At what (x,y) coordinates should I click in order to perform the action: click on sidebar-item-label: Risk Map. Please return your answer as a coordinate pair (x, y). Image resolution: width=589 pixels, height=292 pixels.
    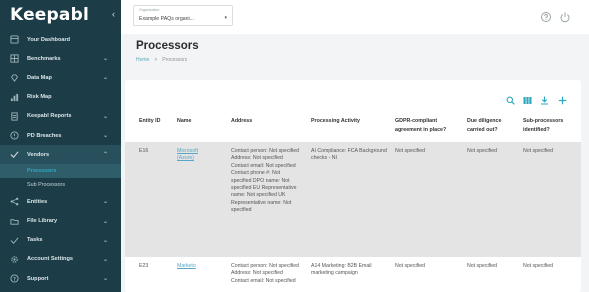
    Looking at the image, I should click on (39, 97).